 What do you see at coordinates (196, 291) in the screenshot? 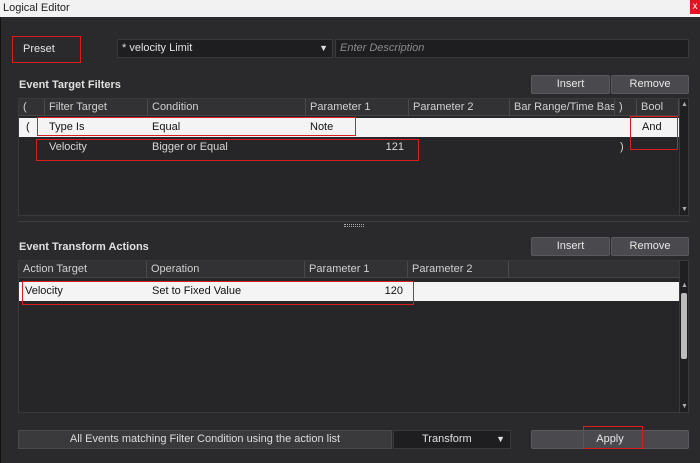
I see `row-operation: Set to Fixed Value` at bounding box center [196, 291].